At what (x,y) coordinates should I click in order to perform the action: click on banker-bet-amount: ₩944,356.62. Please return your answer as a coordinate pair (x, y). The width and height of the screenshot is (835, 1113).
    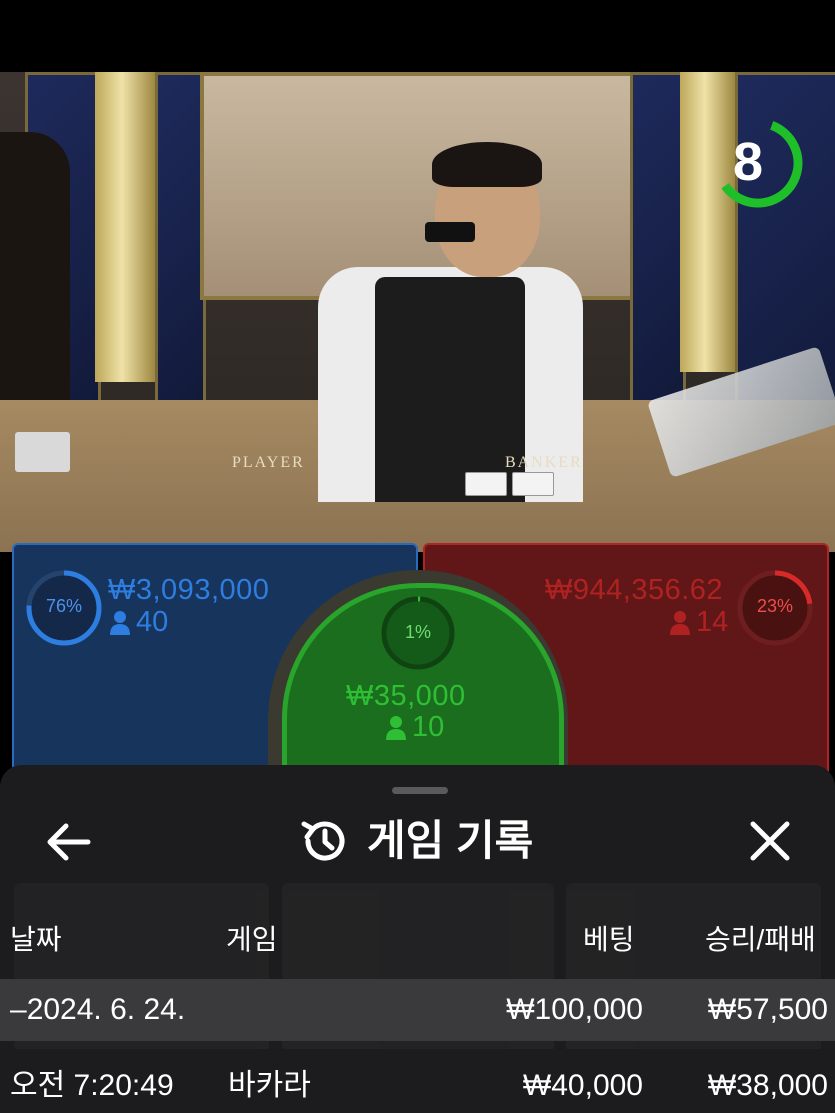
    Looking at the image, I should click on (634, 590).